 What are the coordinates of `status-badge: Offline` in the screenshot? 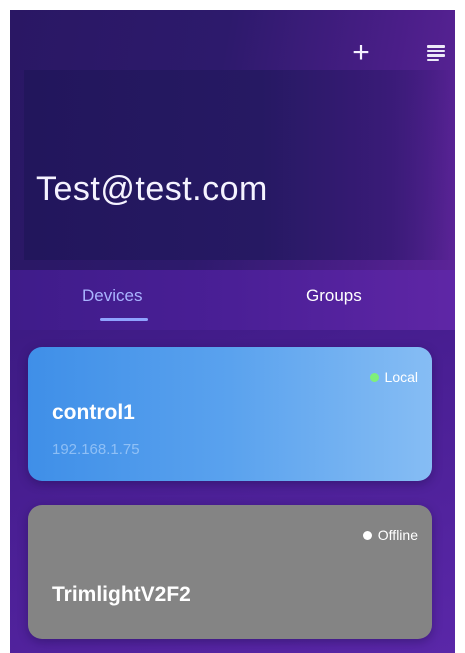 It's located at (390, 535).